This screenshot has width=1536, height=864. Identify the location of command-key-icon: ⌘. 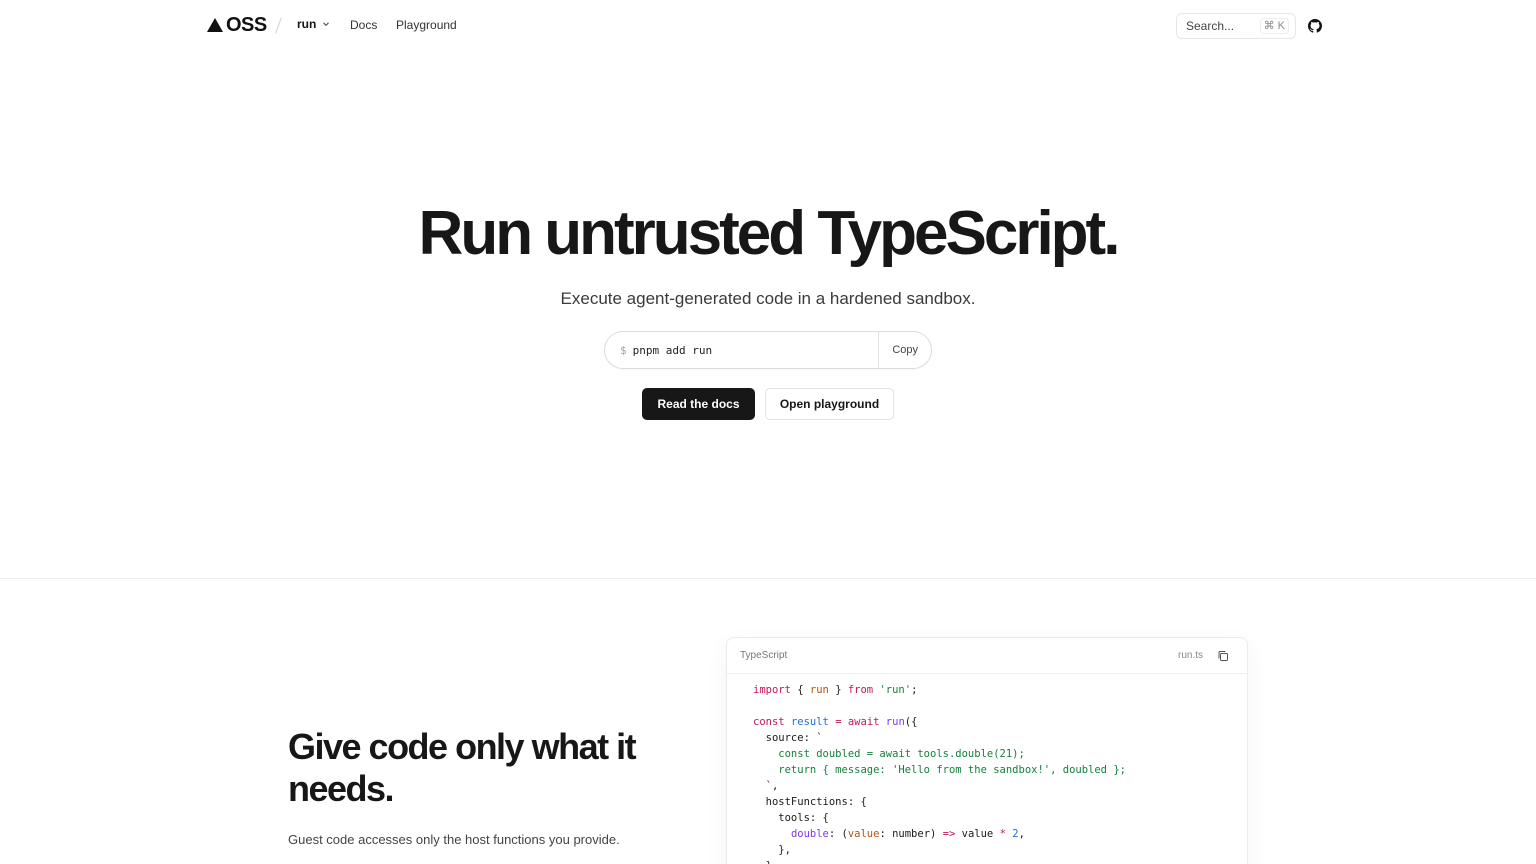
(1269, 26).